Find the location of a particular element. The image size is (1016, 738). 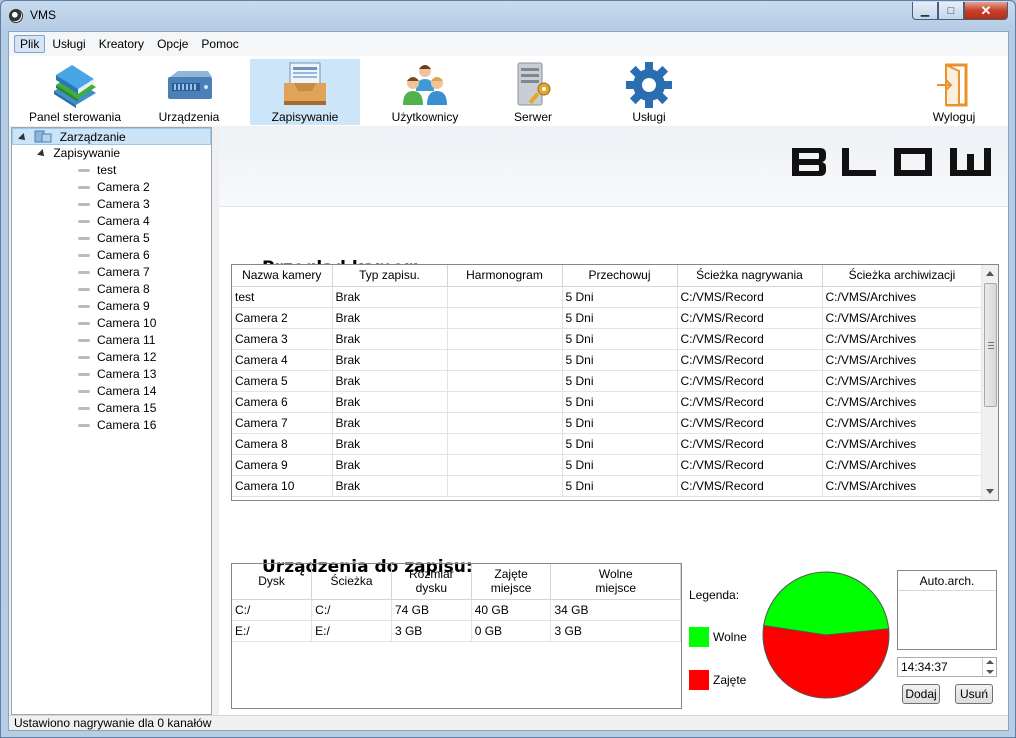

spin-up-icon is located at coordinates (990, 662).